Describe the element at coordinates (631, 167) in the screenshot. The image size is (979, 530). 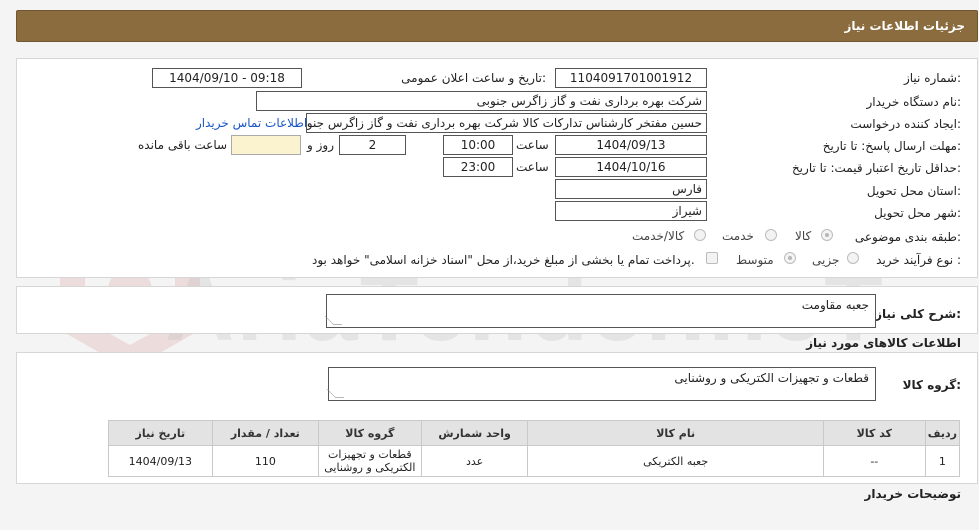
I see `price-validity-date-field: 1404/10/16` at that location.